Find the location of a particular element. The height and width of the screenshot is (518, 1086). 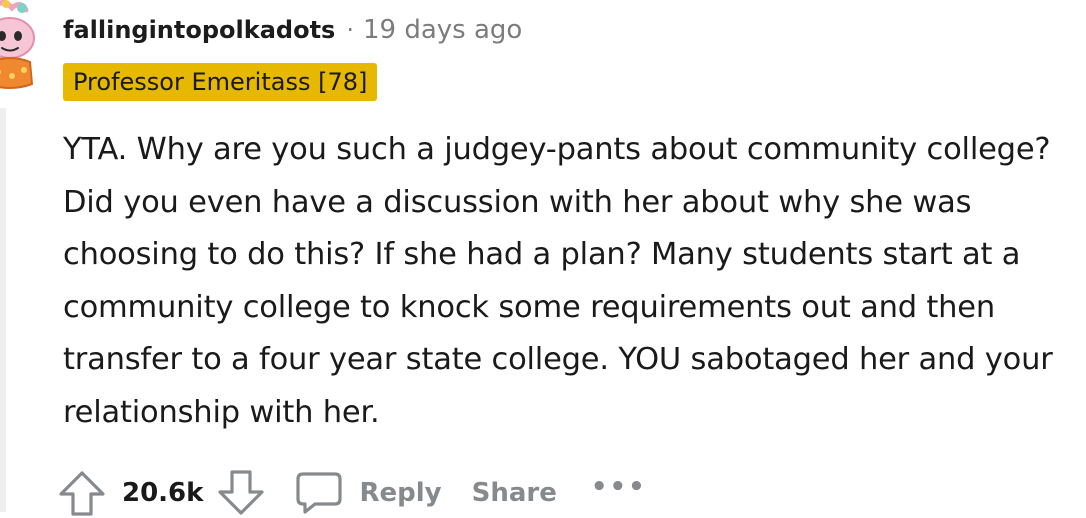

upvote-arrow-icon is located at coordinates (82, 493).